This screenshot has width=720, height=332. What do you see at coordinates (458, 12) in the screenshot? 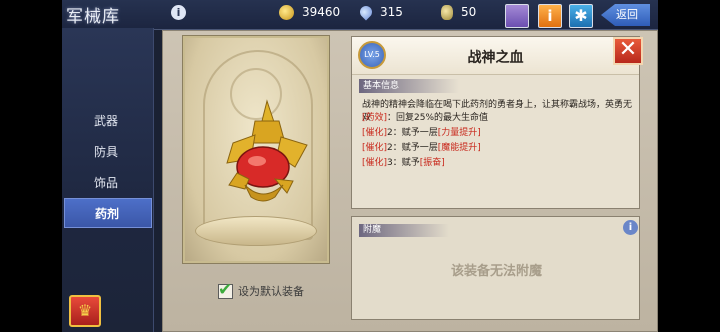
I see `feather-counter: 50` at bounding box center [458, 12].